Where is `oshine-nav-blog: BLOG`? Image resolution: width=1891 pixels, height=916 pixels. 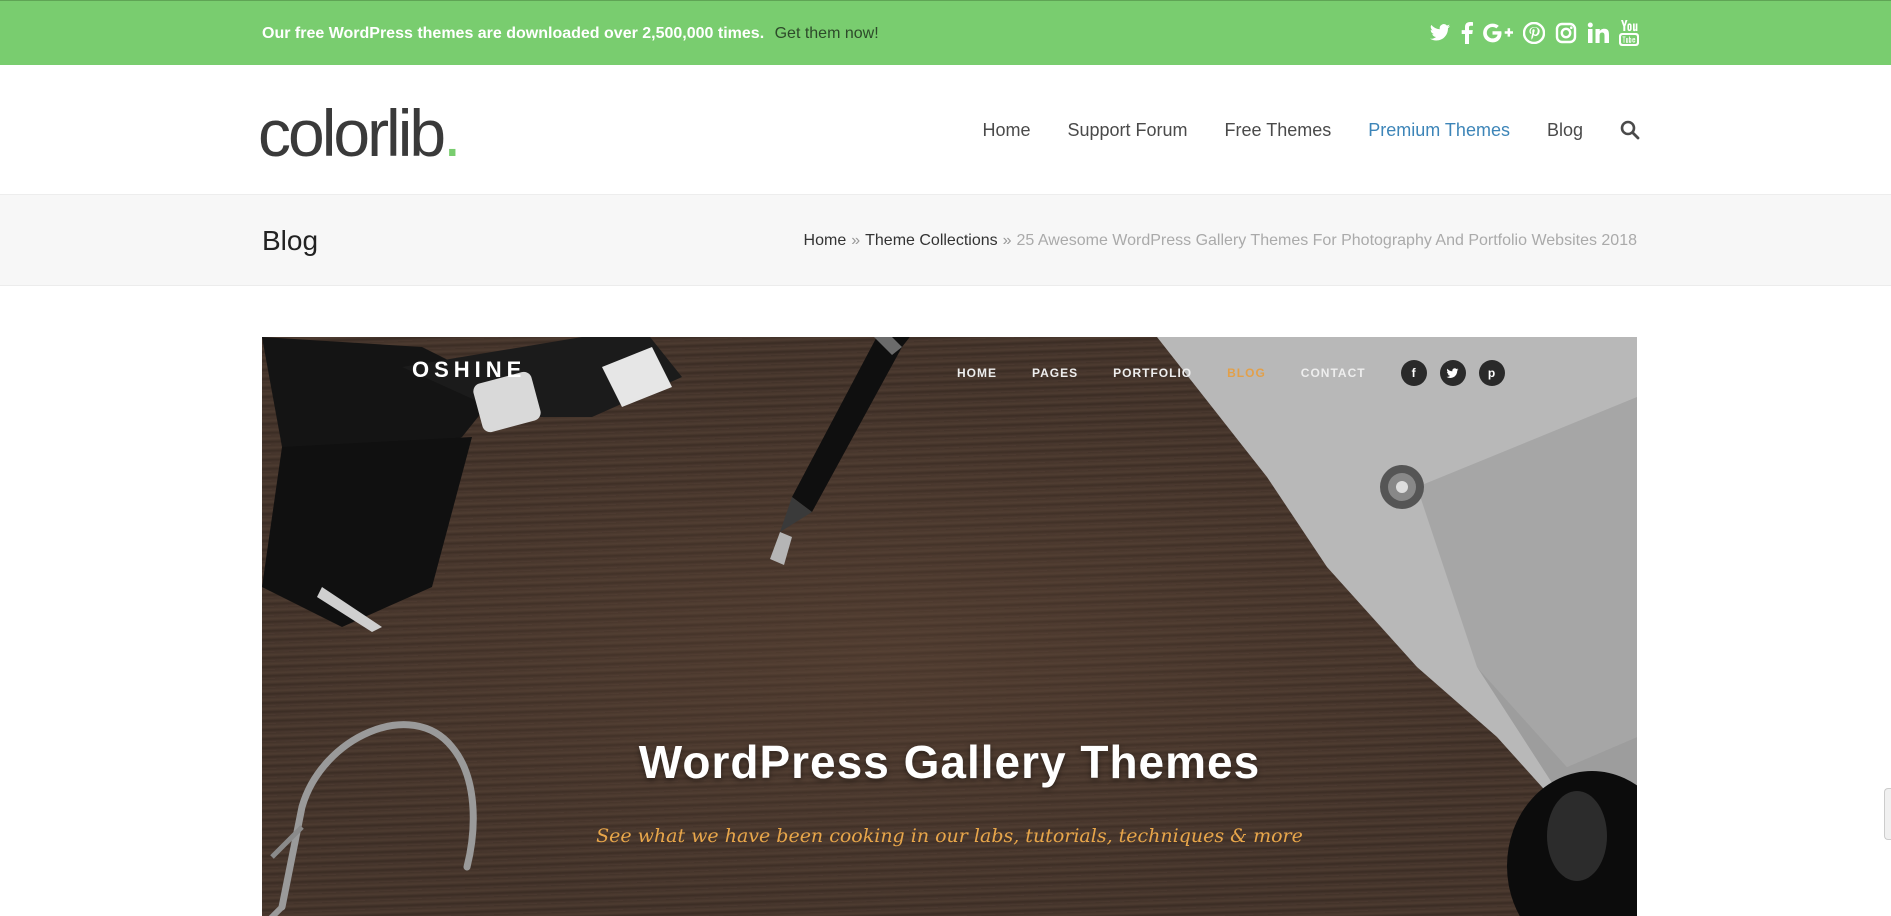 oshine-nav-blog: BLOG is located at coordinates (1246, 373).